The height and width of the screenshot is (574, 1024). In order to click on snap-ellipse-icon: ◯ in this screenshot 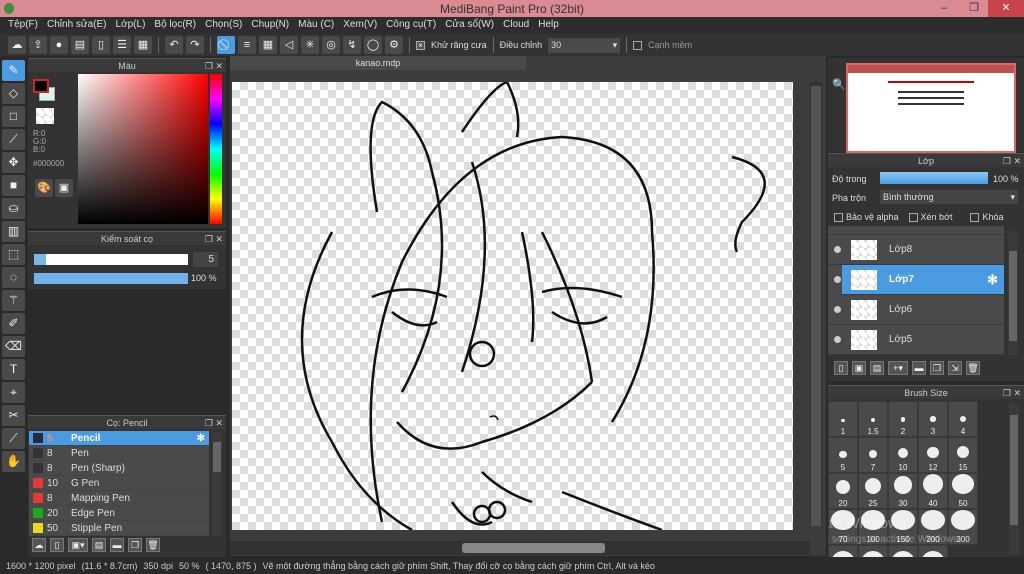, I will do `click(373, 45)`.